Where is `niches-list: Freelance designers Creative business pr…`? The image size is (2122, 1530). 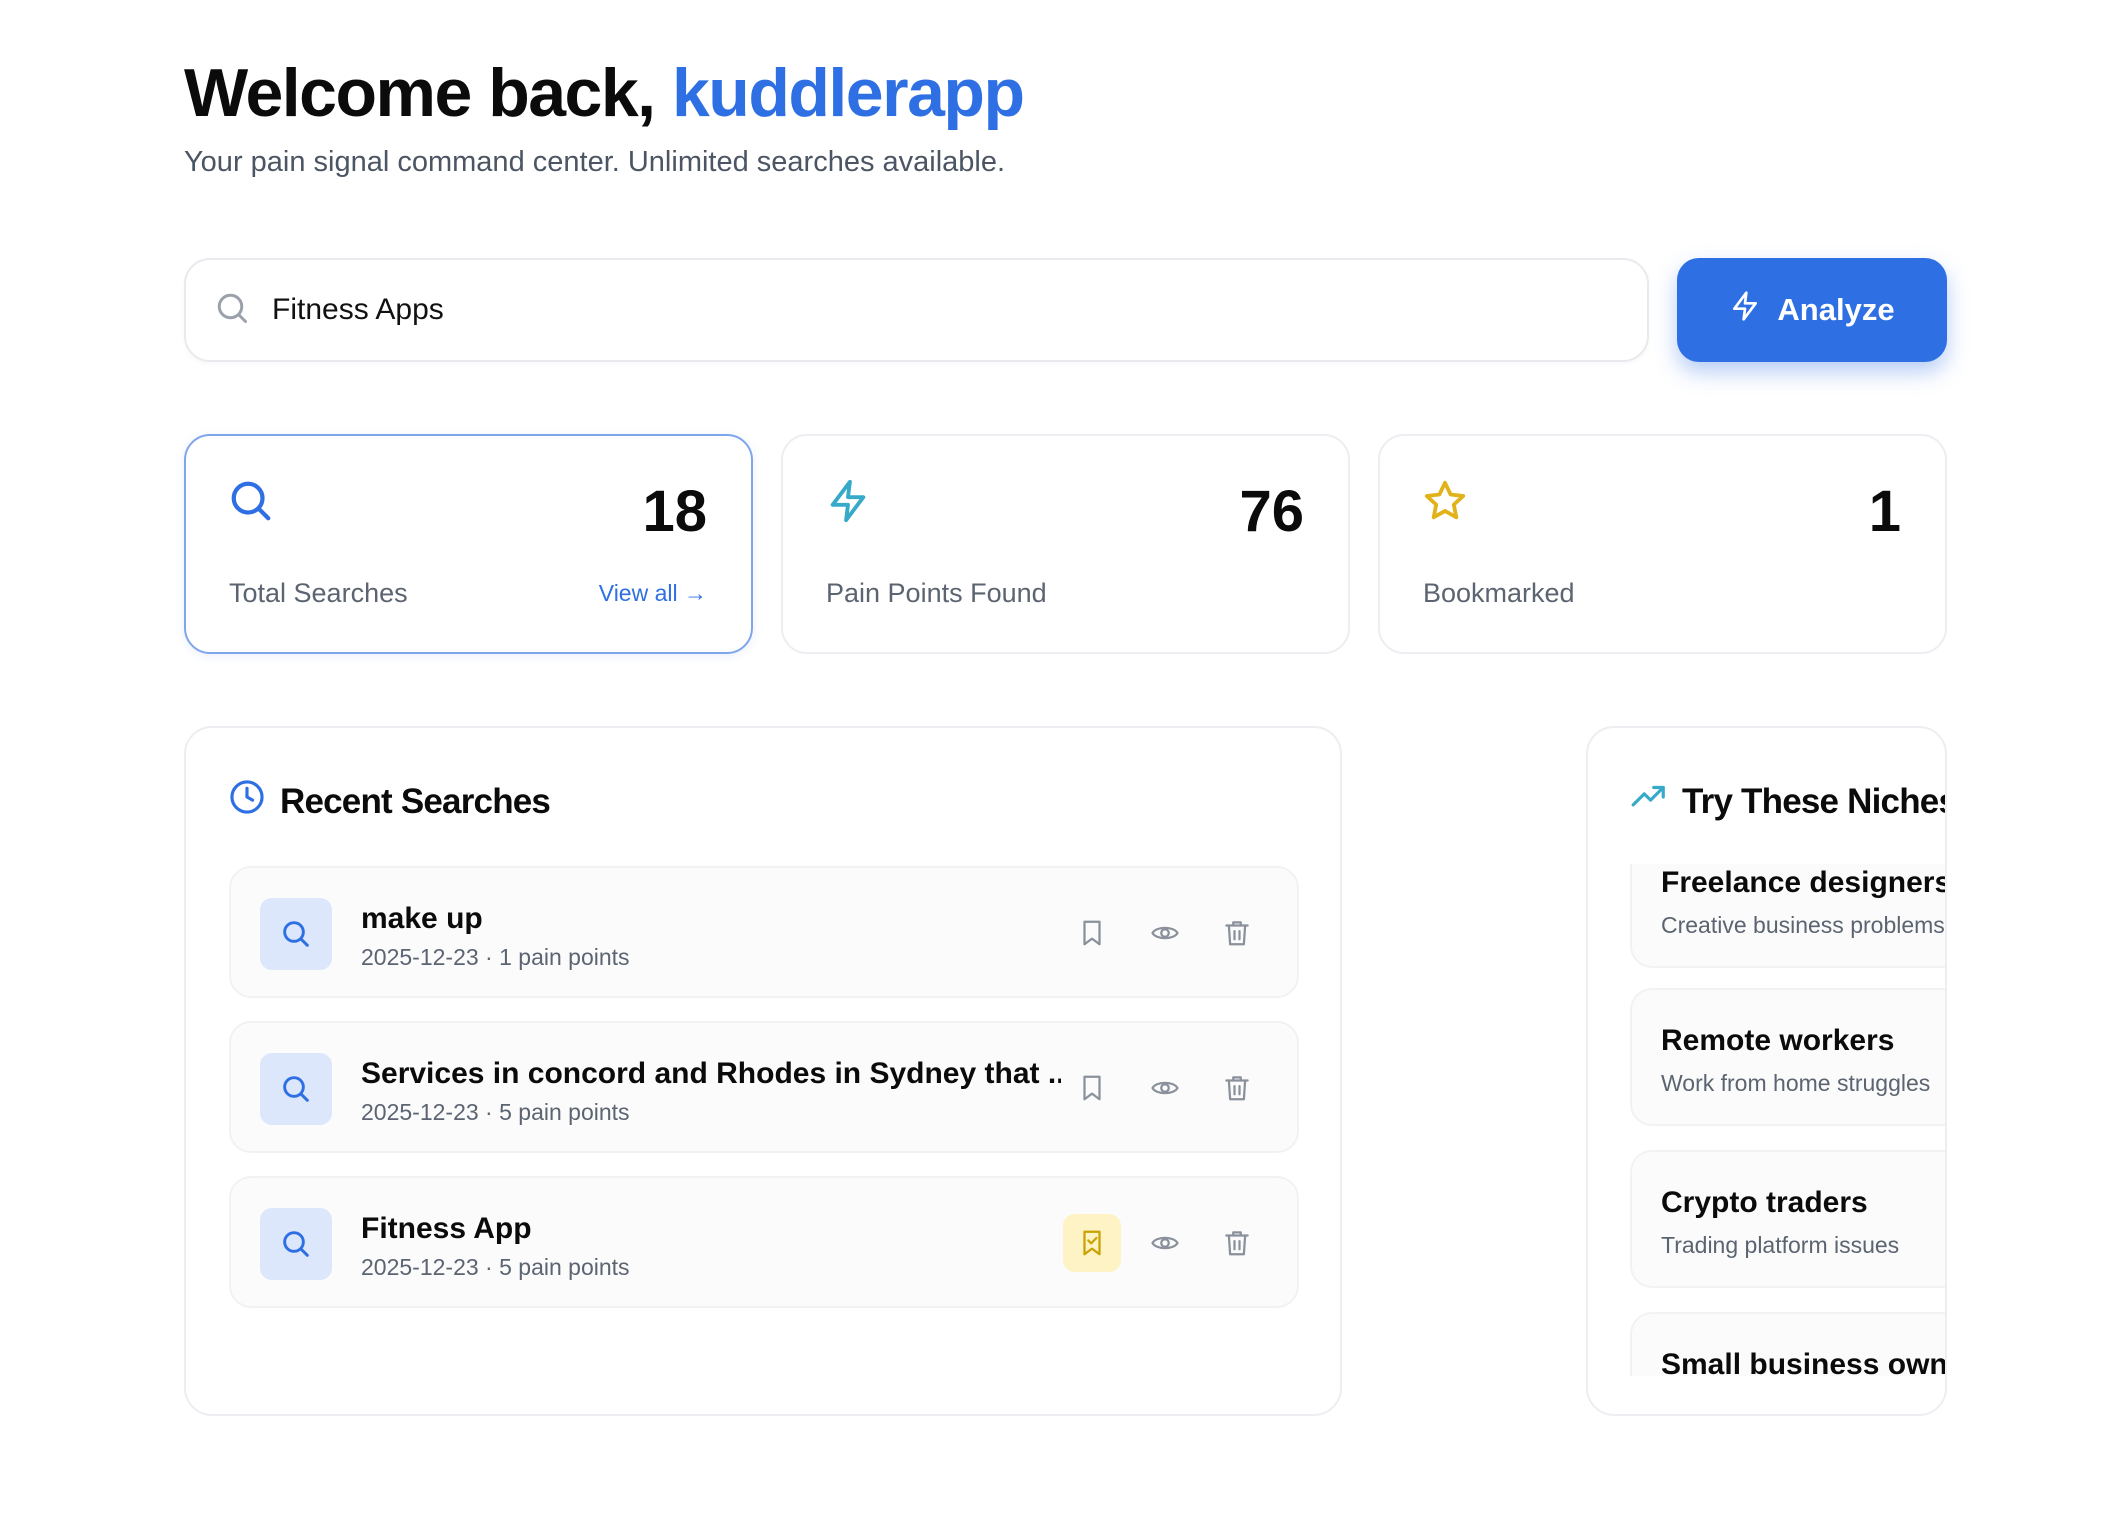 niches-list: Freelance designers Creative business pr… is located at coordinates (1766, 1120).